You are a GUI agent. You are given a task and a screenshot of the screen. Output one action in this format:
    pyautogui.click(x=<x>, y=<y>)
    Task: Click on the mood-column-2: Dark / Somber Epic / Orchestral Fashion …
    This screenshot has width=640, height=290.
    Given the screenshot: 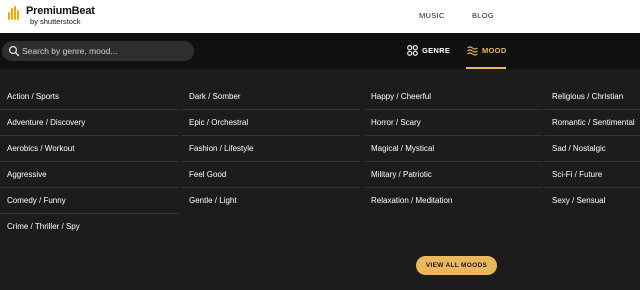 What is the action you would take?
    pyautogui.click(x=271, y=149)
    